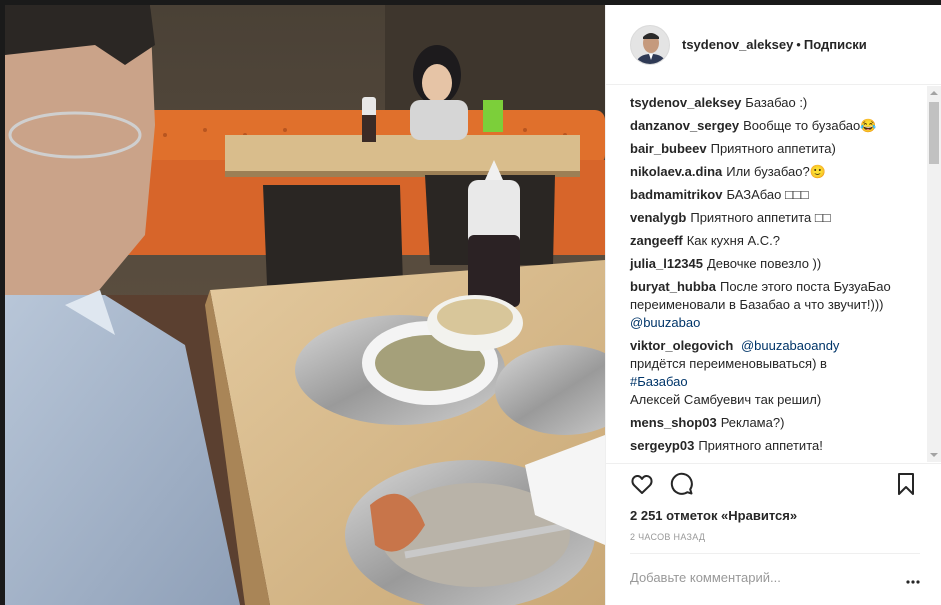  I want to click on comment-text: Базабао :), so click(776, 102).